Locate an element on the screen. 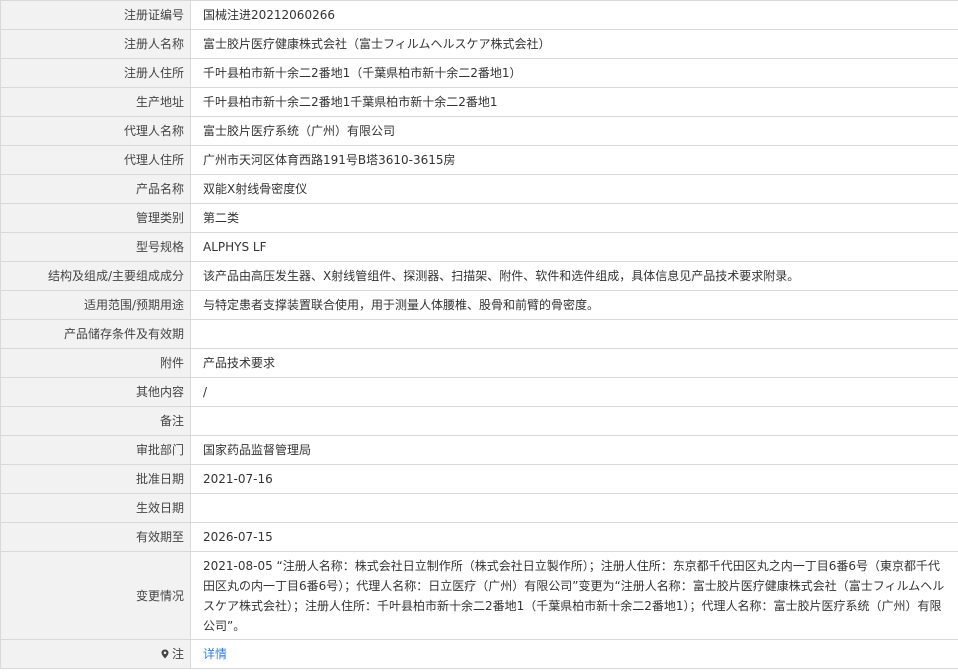 The height and width of the screenshot is (672, 958). field-value: 产品技术要求 is located at coordinates (574, 363).